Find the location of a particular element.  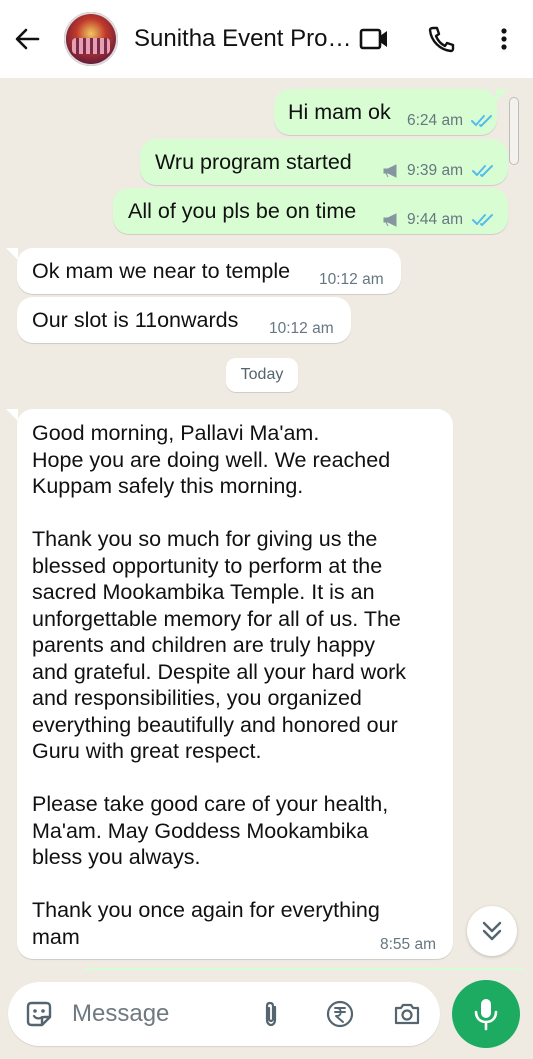

camera-icon is located at coordinates (407, 1014).